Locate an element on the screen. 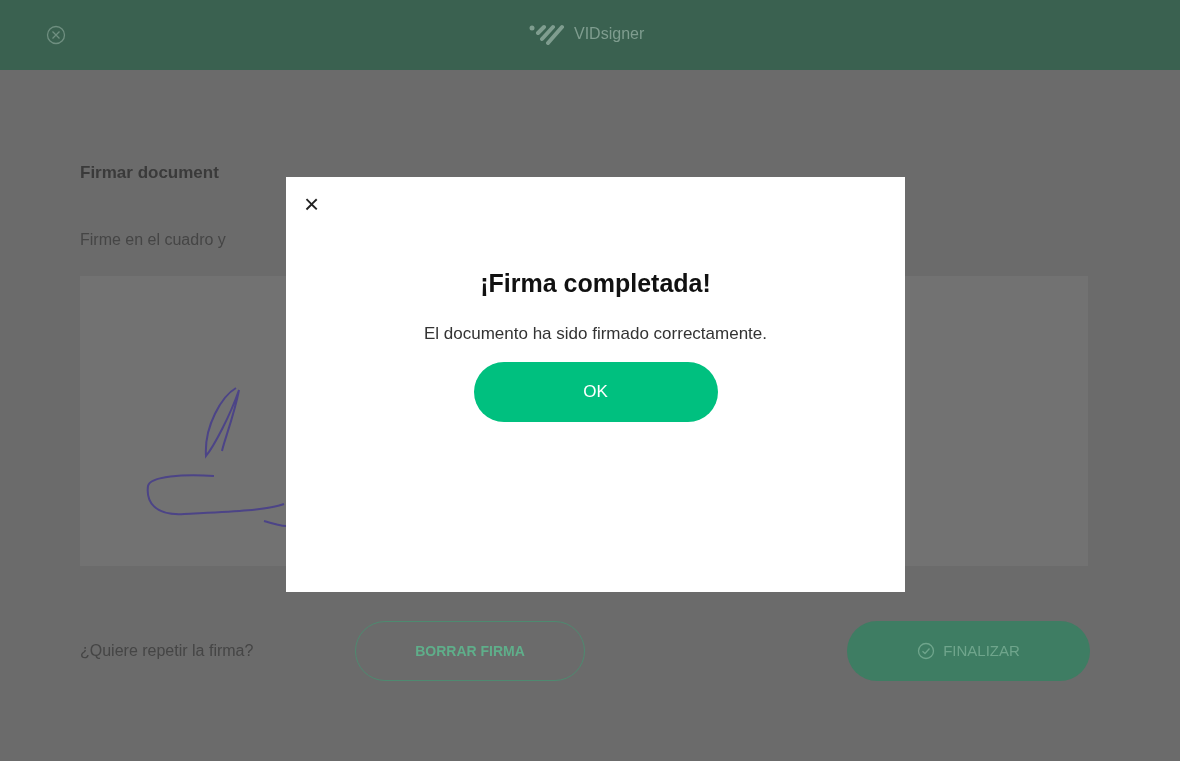  brand-name: VIDsigner is located at coordinates (609, 34).